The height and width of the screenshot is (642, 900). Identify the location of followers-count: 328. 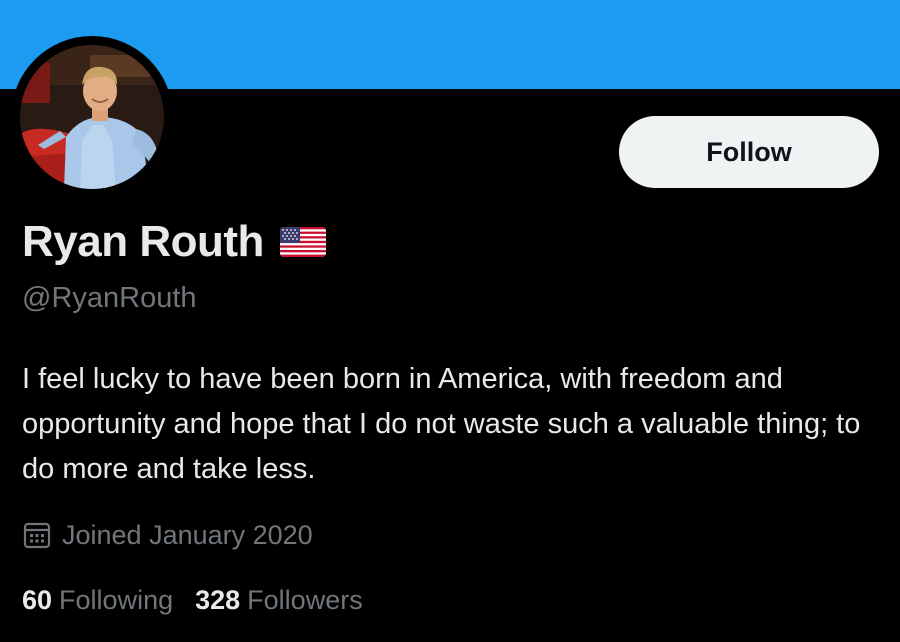
(218, 599).